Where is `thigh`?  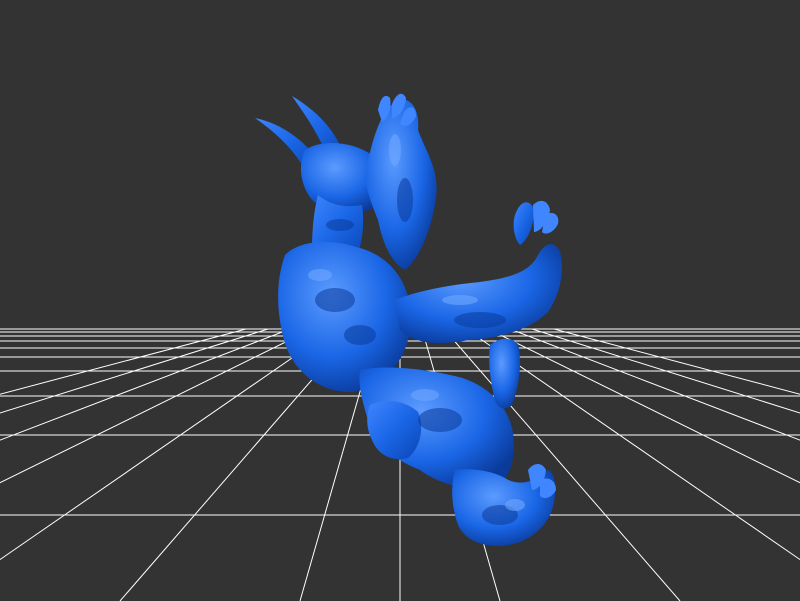
thigh is located at coordinates (394, 430).